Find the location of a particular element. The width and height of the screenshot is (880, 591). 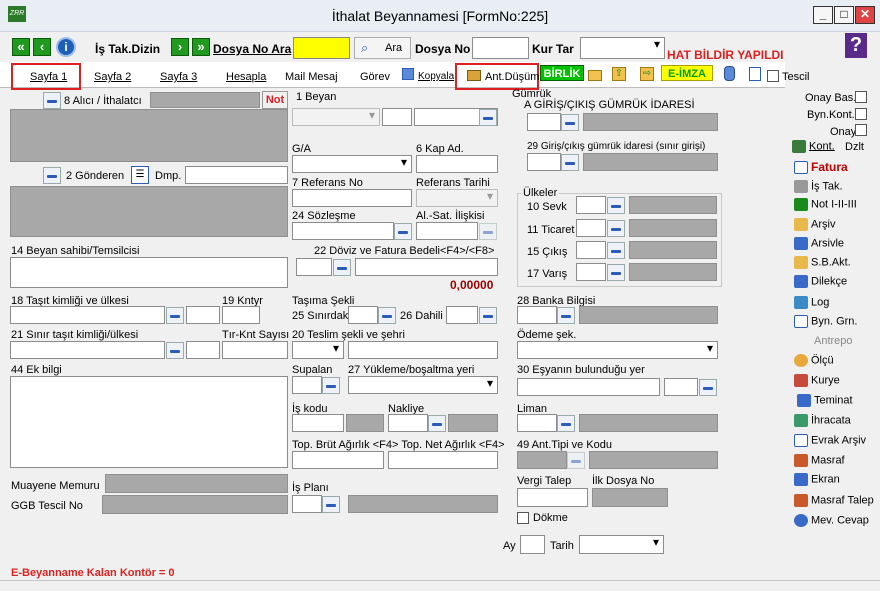

esya-input is located at coordinates (588, 387).